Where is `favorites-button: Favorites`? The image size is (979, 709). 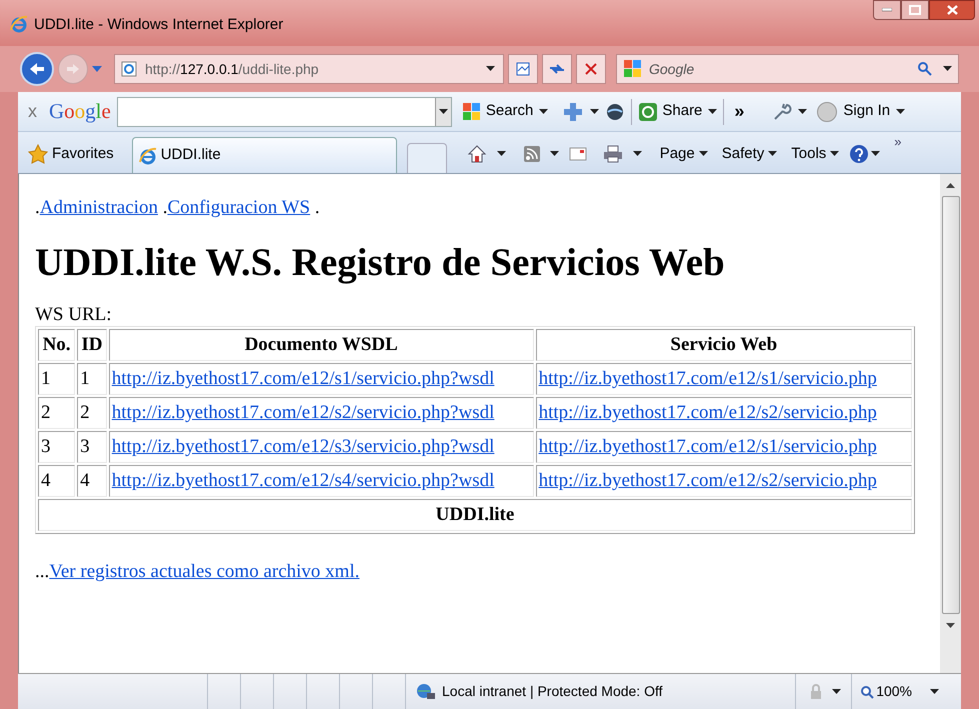
favorites-button: Favorites is located at coordinates (71, 154).